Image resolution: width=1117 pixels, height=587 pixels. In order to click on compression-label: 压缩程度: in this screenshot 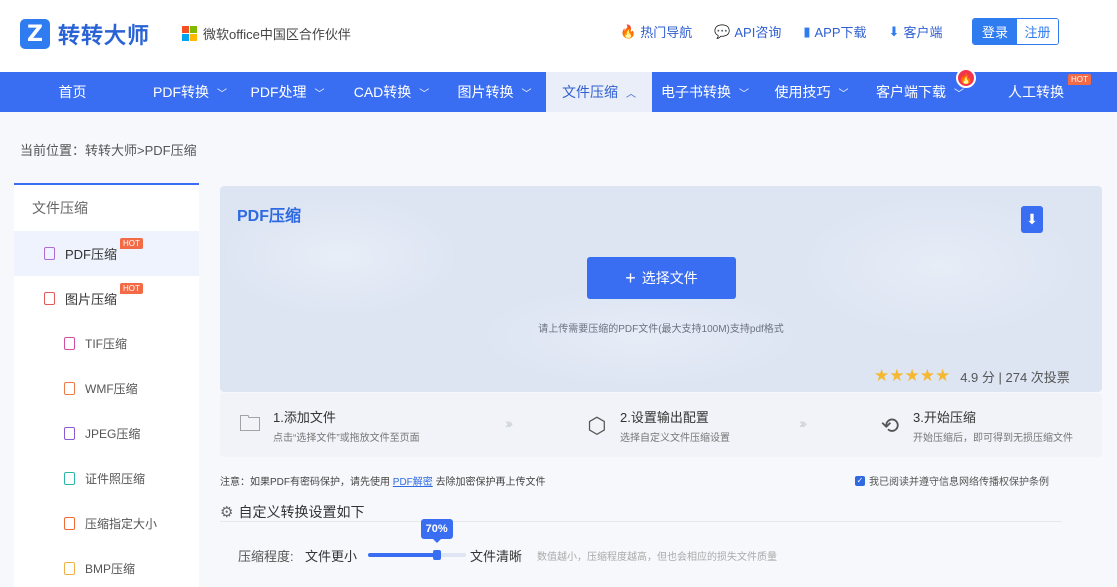, I will do `click(266, 556)`.